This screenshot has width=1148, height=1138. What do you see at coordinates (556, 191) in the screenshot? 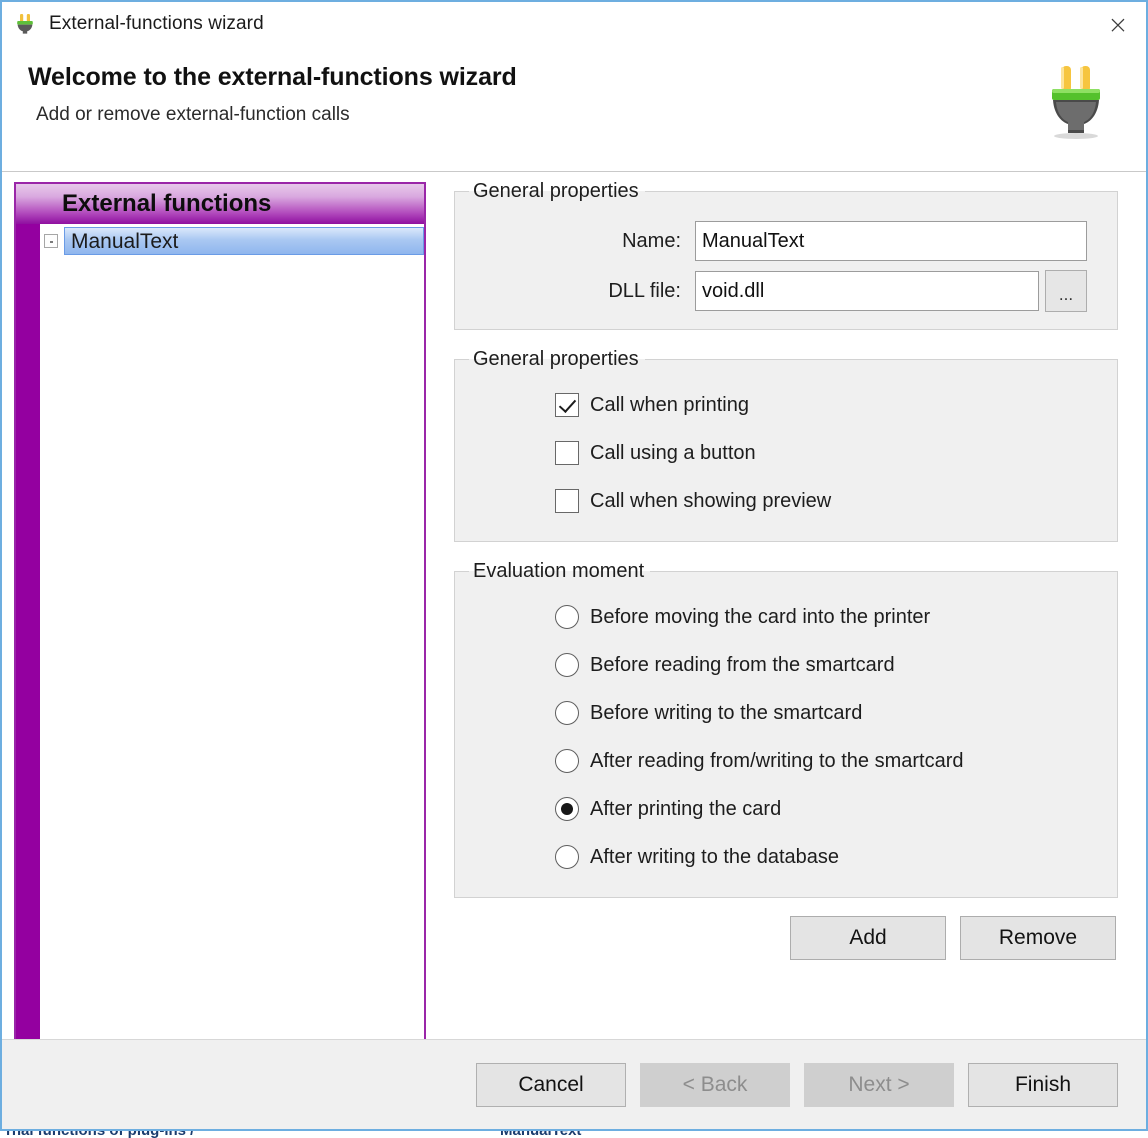
I see `general-properties-legend: General properties` at bounding box center [556, 191].